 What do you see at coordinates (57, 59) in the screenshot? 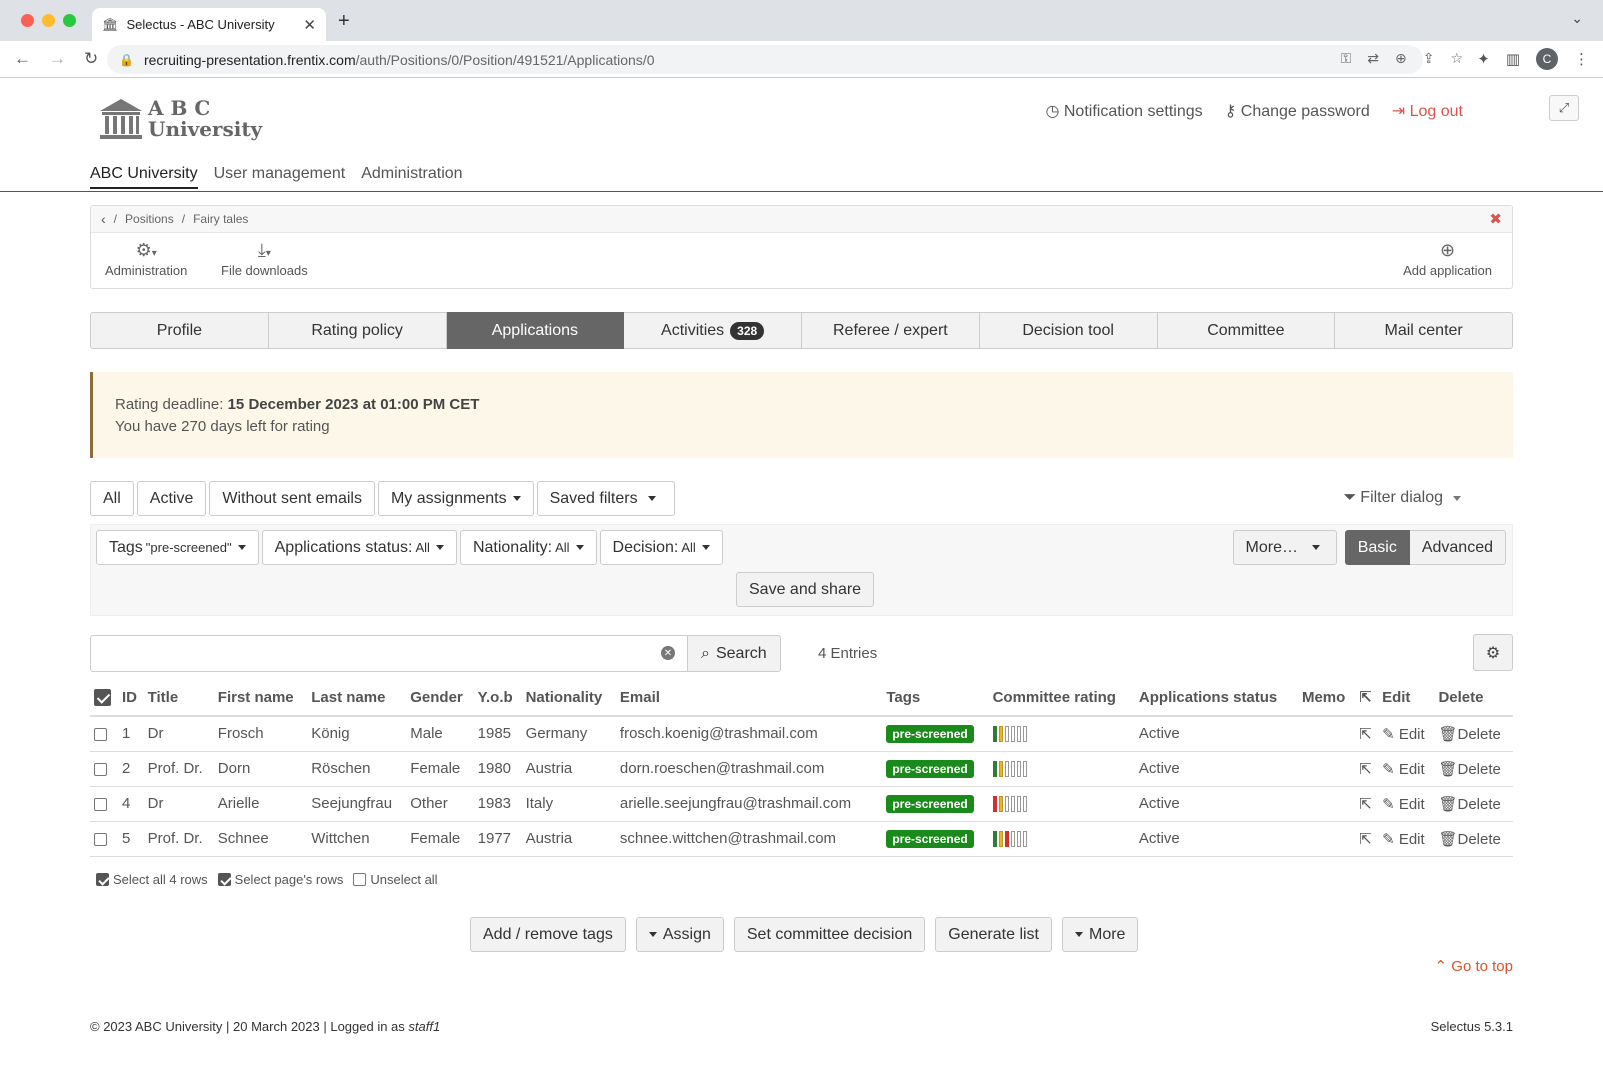
I see `forward-icon: →` at bounding box center [57, 59].